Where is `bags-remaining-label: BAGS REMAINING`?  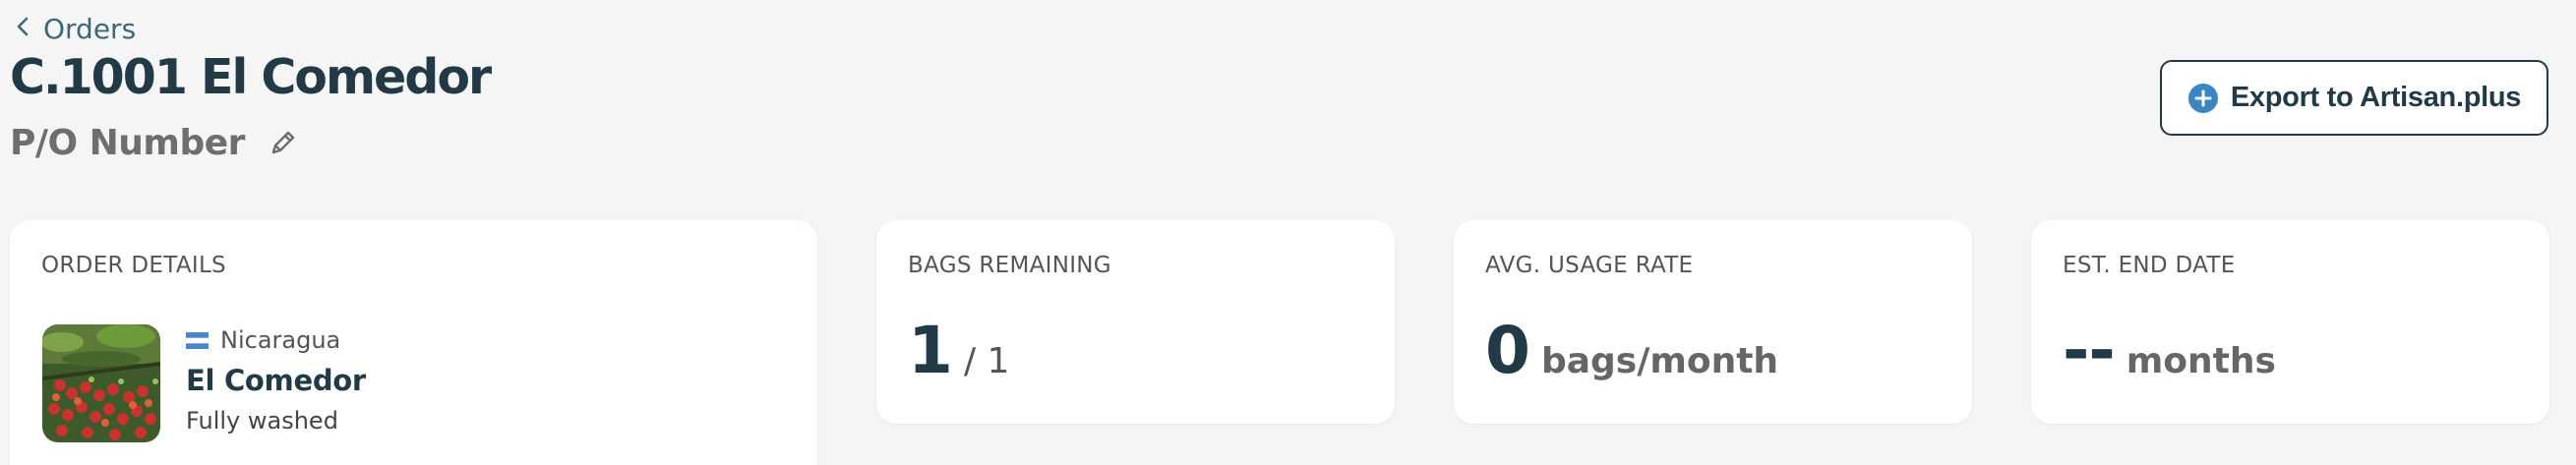
bags-remaining-label: BAGS REMAINING is located at coordinates (1009, 265).